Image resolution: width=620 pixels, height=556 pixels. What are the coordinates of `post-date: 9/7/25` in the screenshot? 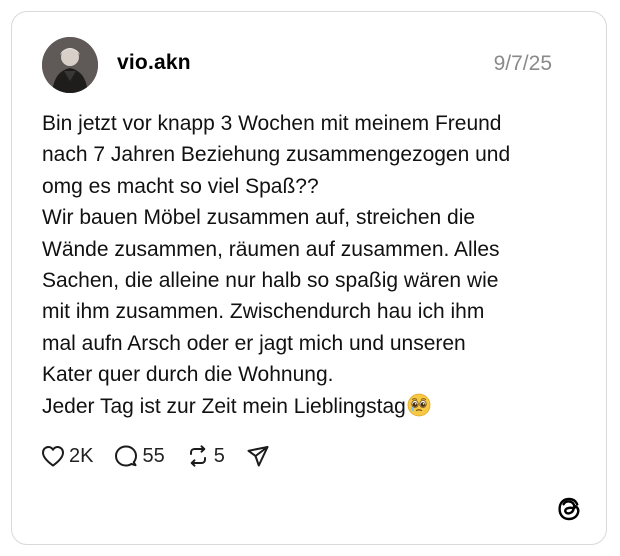 It's located at (522, 63).